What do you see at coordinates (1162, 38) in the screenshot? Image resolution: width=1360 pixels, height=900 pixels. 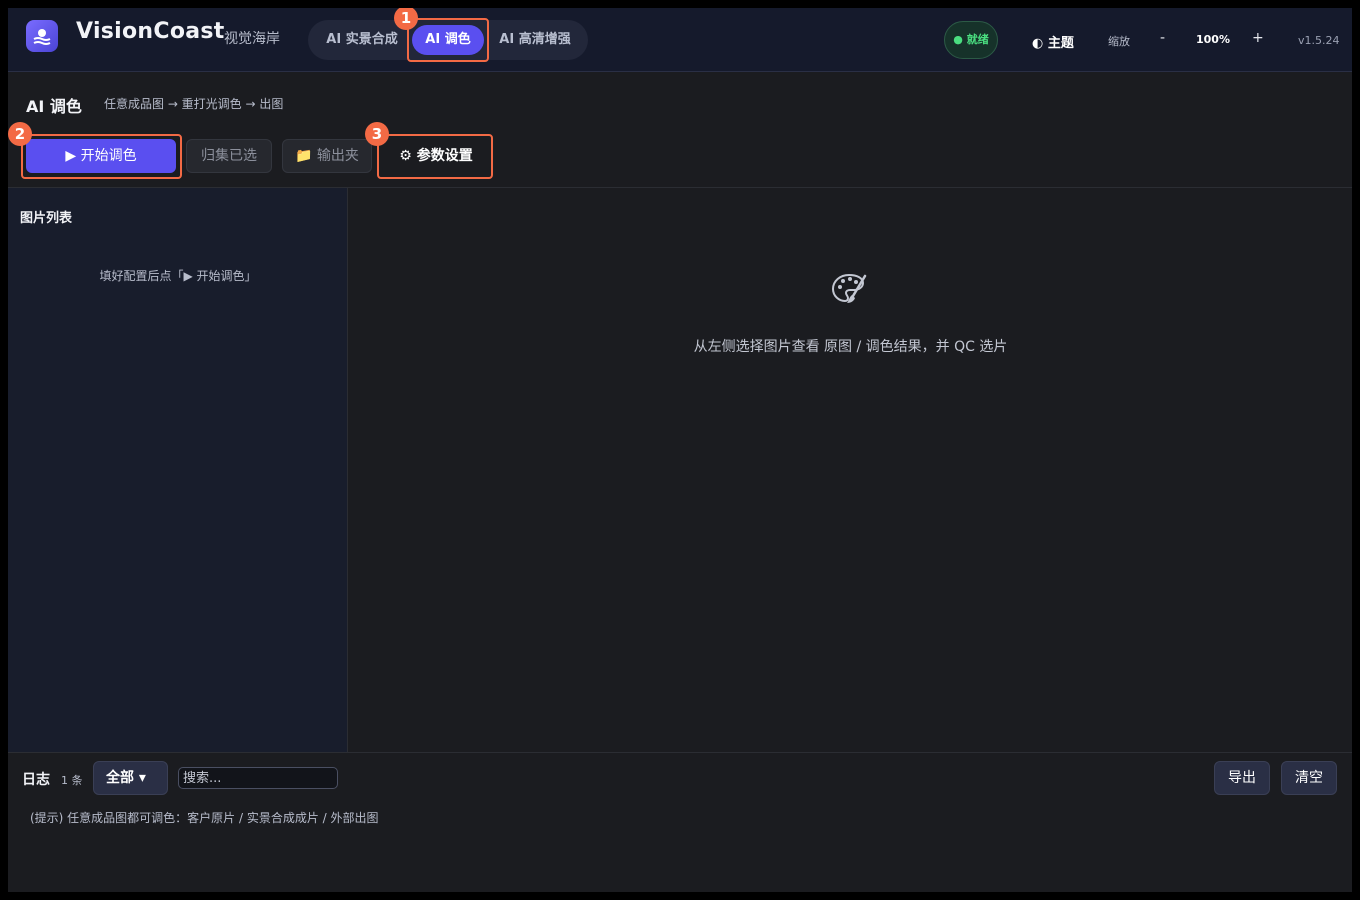 I see `zoom-out-button: -` at bounding box center [1162, 38].